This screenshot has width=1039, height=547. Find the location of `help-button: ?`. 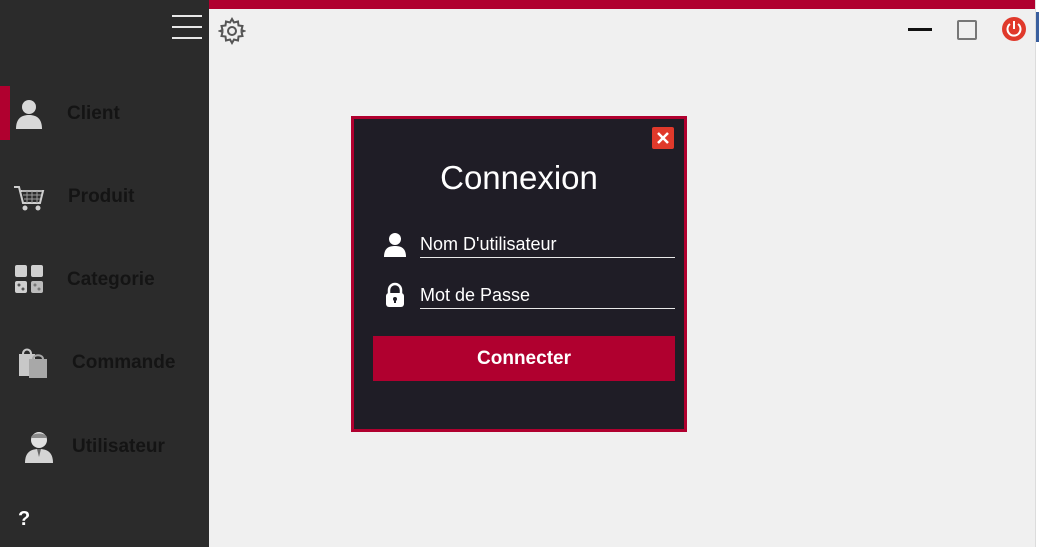

help-button: ? is located at coordinates (24, 519).